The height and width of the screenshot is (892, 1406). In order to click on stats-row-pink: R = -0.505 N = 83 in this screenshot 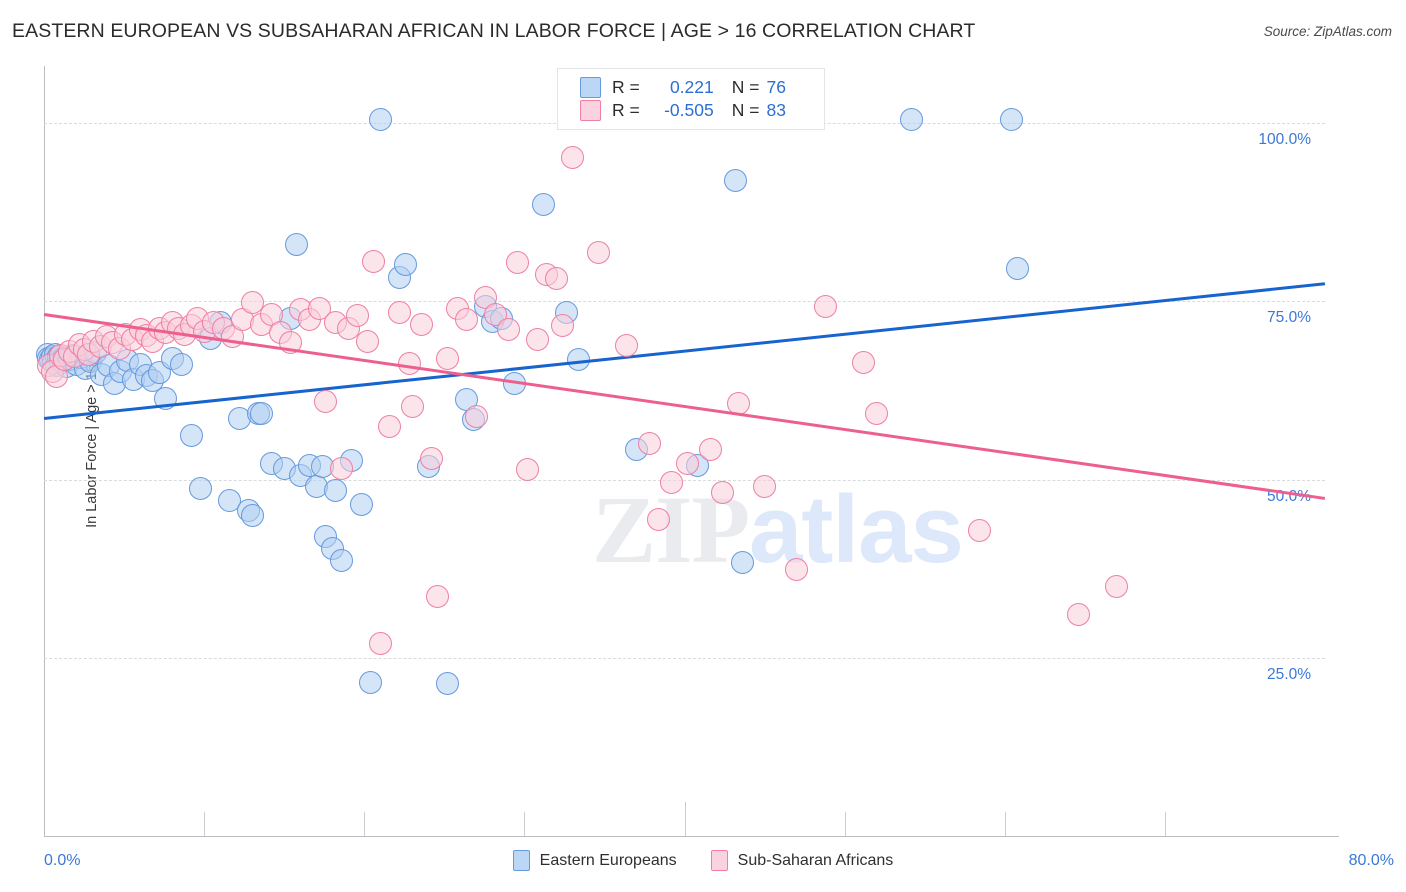, I will do `click(702, 110)`.